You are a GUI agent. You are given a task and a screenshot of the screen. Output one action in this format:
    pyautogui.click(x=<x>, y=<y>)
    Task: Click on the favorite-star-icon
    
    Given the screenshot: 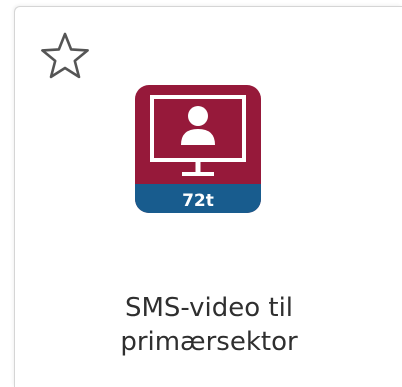 What is the action you would take?
    pyautogui.click(x=65, y=57)
    